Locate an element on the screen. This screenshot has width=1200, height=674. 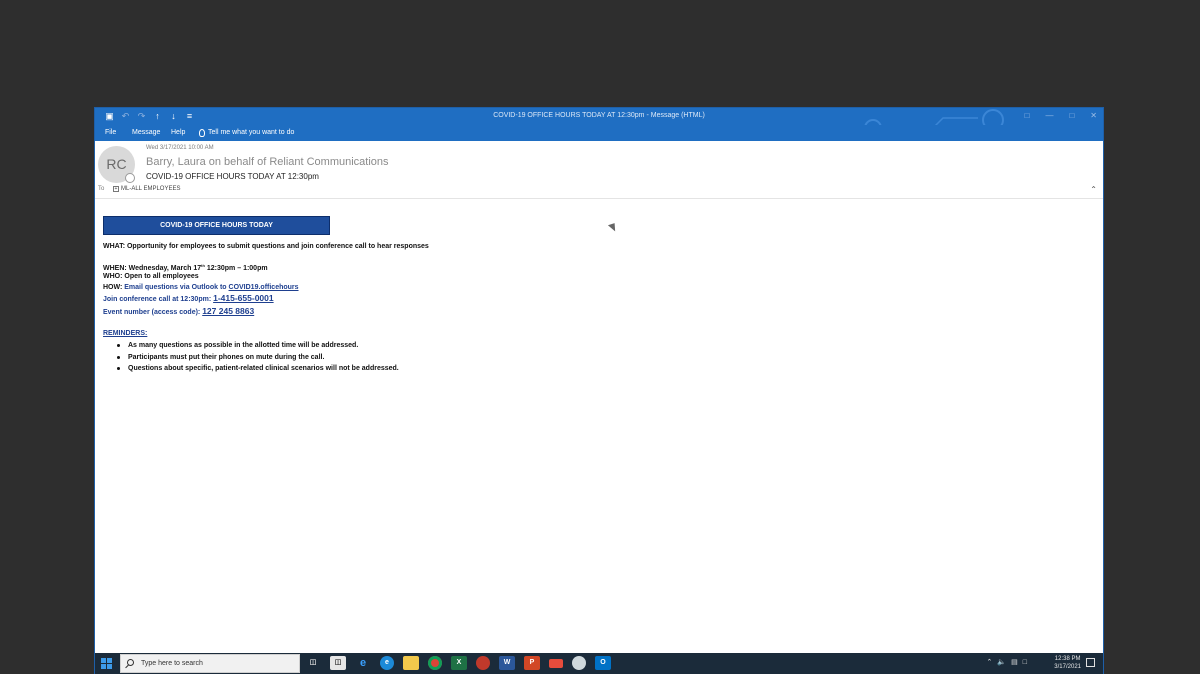
search-icon is located at coordinates (130, 662).